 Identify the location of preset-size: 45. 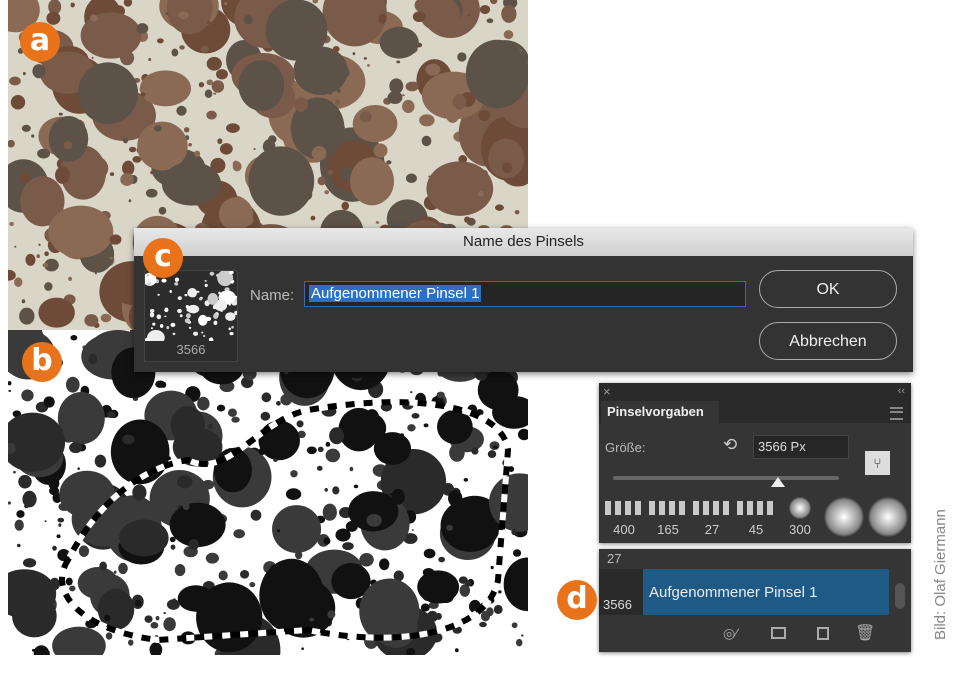
(756, 529).